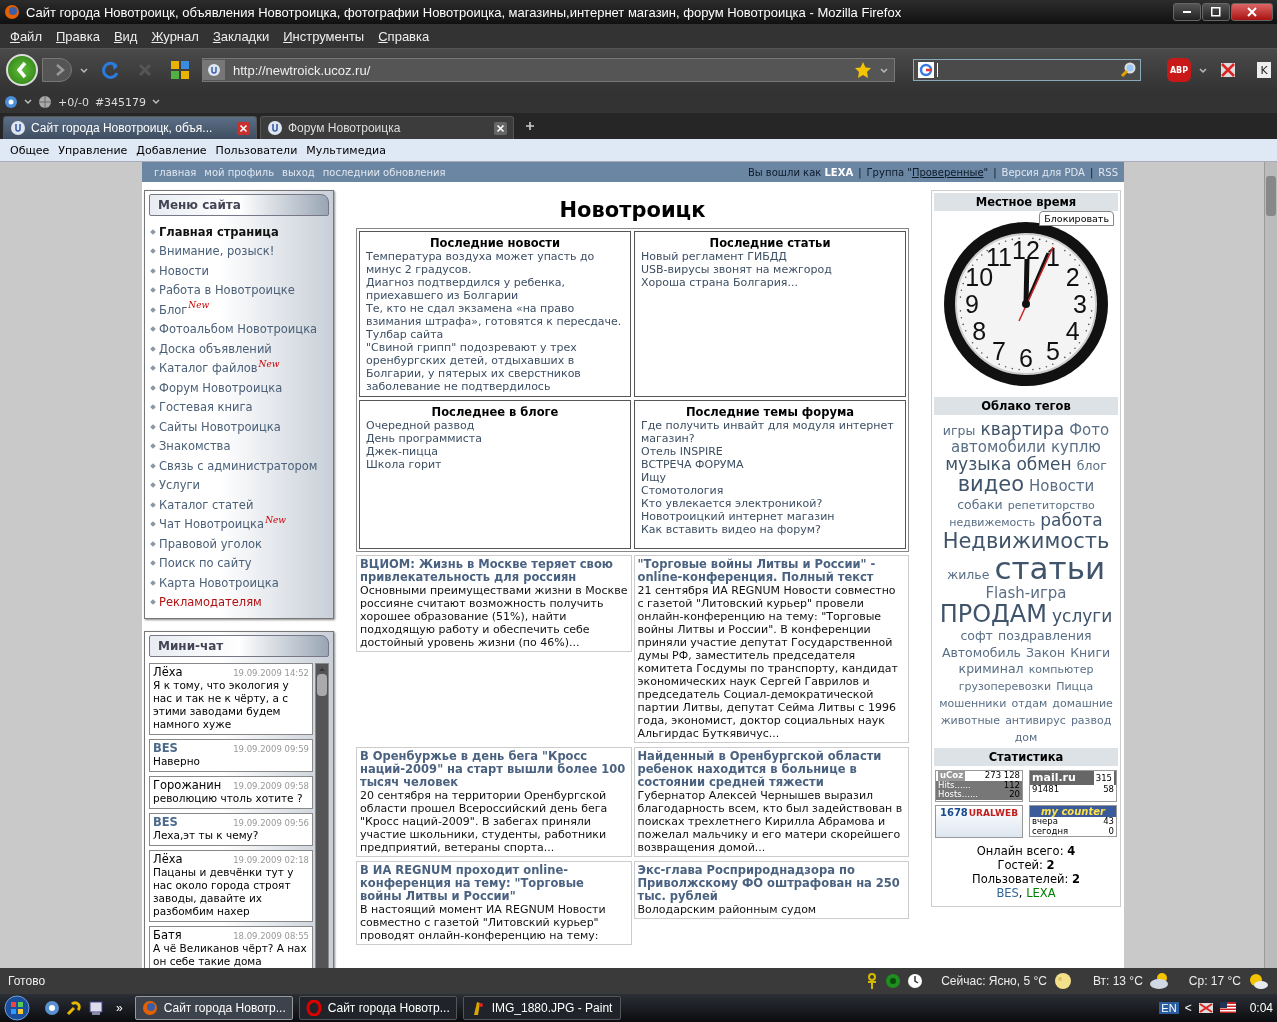 This screenshot has height=1022, width=1277. I want to click on tag-link: Новости, so click(1062, 486).